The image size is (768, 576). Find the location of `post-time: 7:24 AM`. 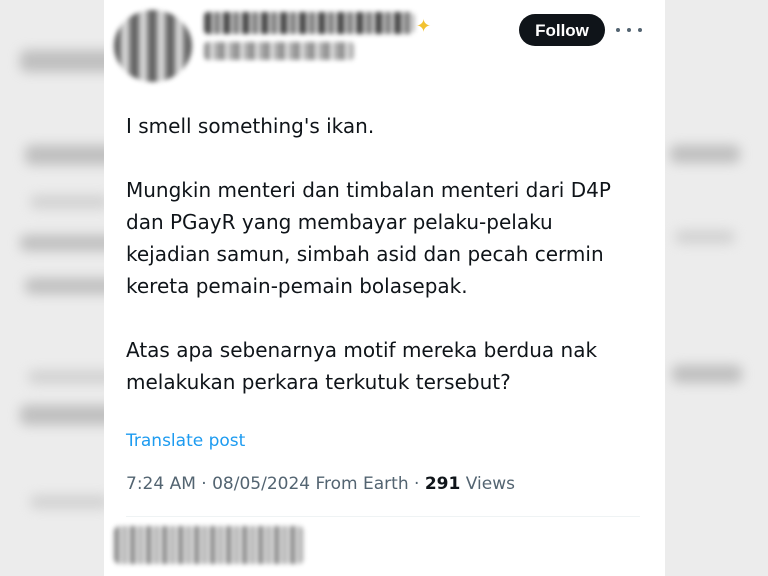

post-time: 7:24 AM is located at coordinates (161, 484).